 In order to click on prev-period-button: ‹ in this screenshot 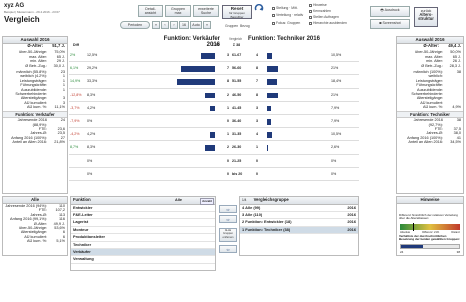, I will do `click(165, 25)`.